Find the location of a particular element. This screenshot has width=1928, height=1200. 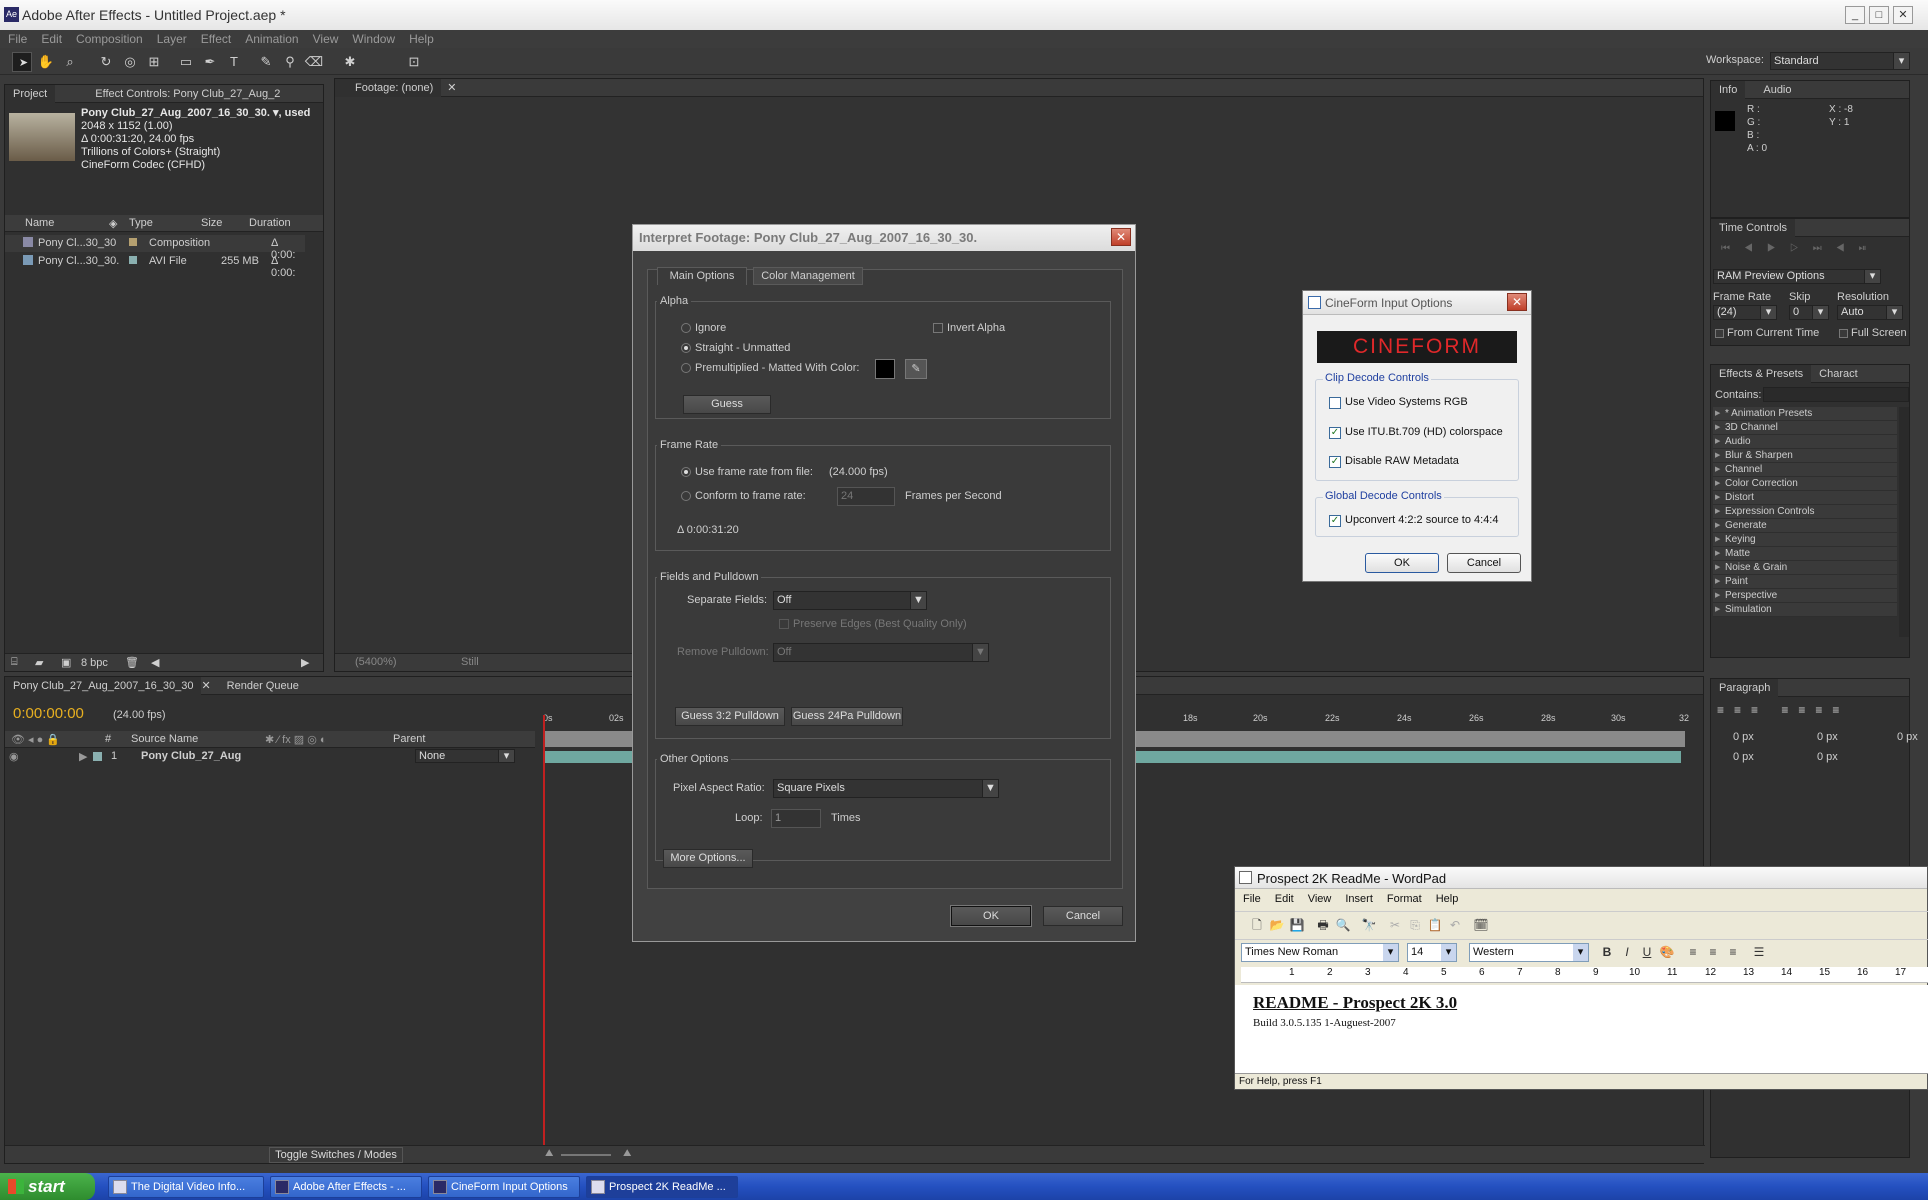

cancel-button: Cancel is located at coordinates (1083, 916).